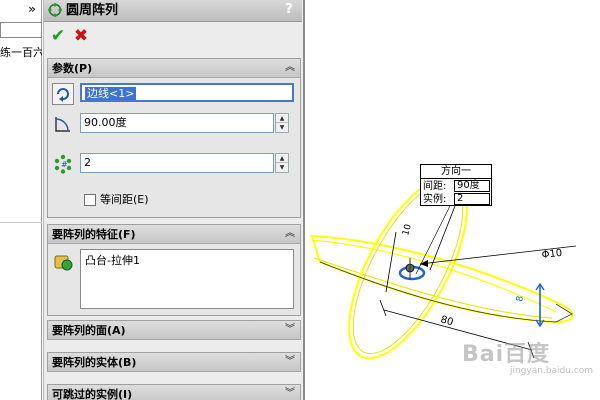 The image size is (600, 400). I want to click on bodies-title: 要阵列的实体(B), so click(94, 362).